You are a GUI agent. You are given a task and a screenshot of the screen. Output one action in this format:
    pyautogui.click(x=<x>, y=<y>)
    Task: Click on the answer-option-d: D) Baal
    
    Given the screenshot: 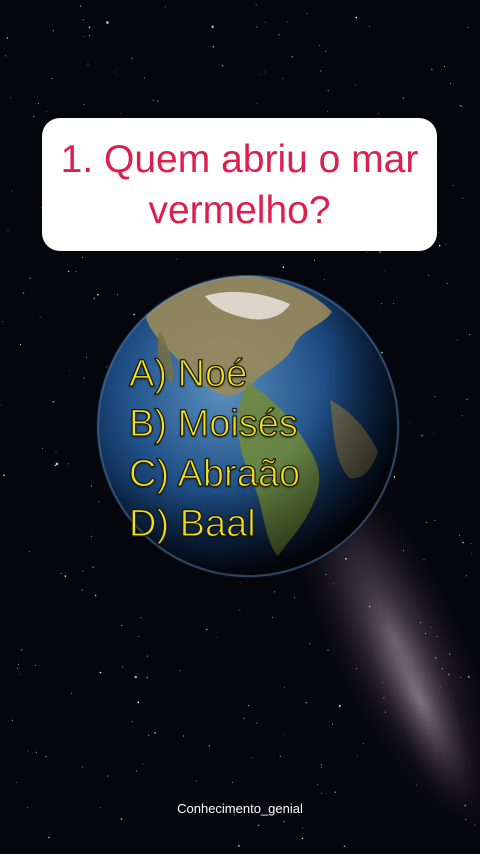 What is the action you would take?
    pyautogui.click(x=214, y=524)
    